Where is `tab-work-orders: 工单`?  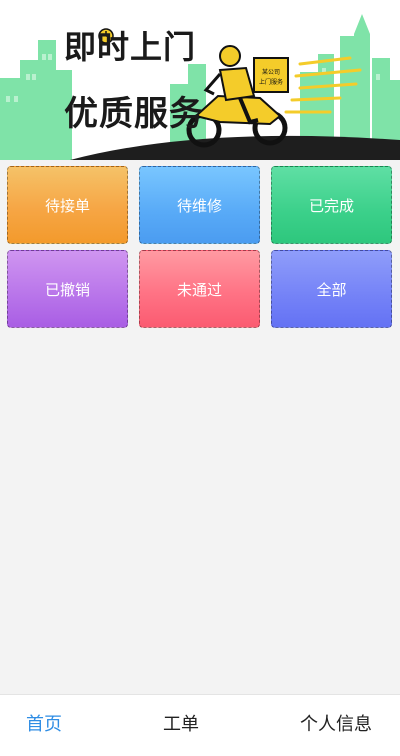 tab-work-orders: 工单 is located at coordinates (181, 723).